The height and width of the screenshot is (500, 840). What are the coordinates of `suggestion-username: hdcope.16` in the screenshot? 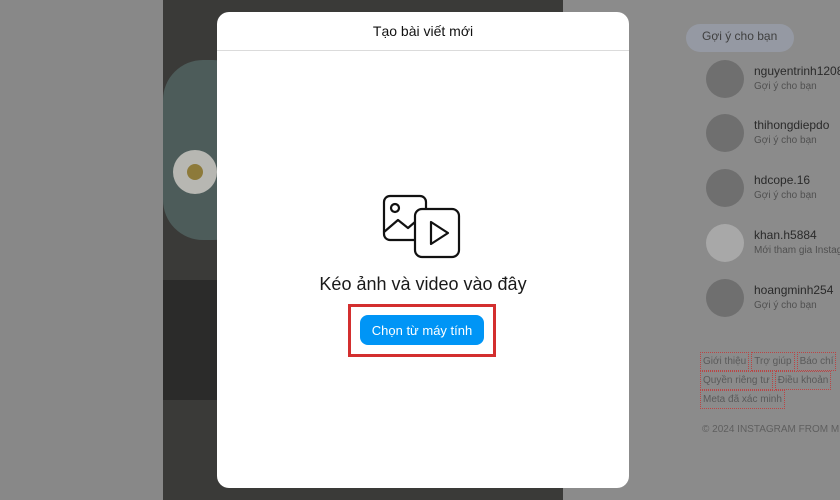 It's located at (782, 180).